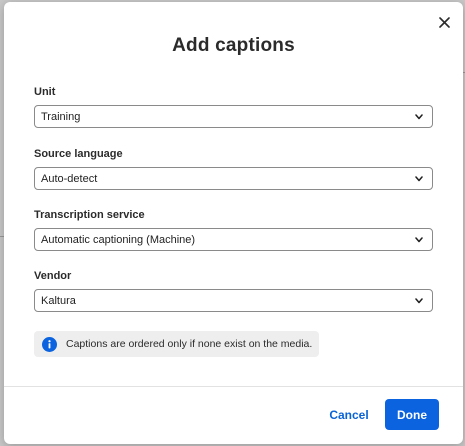 The height and width of the screenshot is (446, 465). I want to click on unit-label: Unit, so click(45, 92).